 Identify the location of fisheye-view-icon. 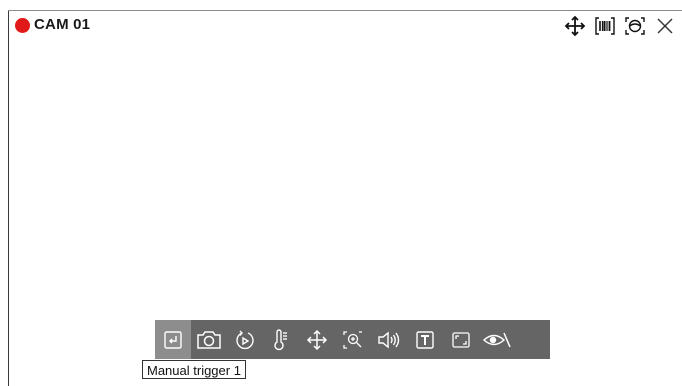
(635, 26).